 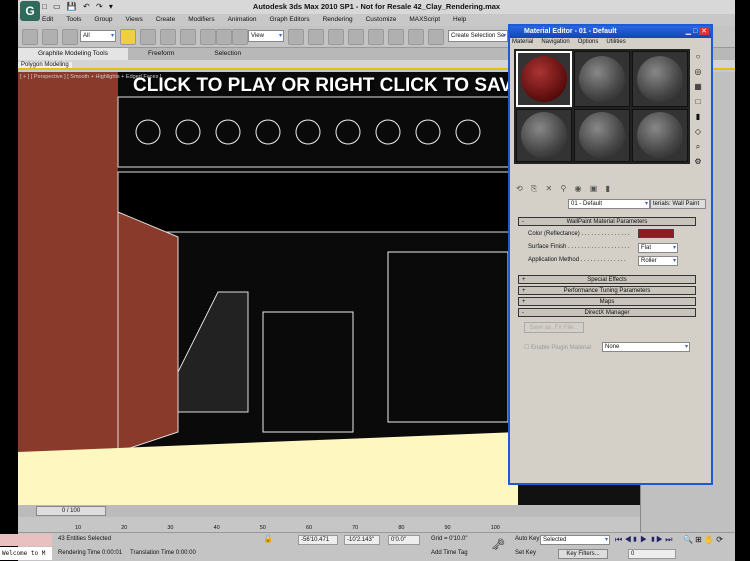 I want to click on rollout-title: Performance Tuning Parameters, so click(x=607, y=291).